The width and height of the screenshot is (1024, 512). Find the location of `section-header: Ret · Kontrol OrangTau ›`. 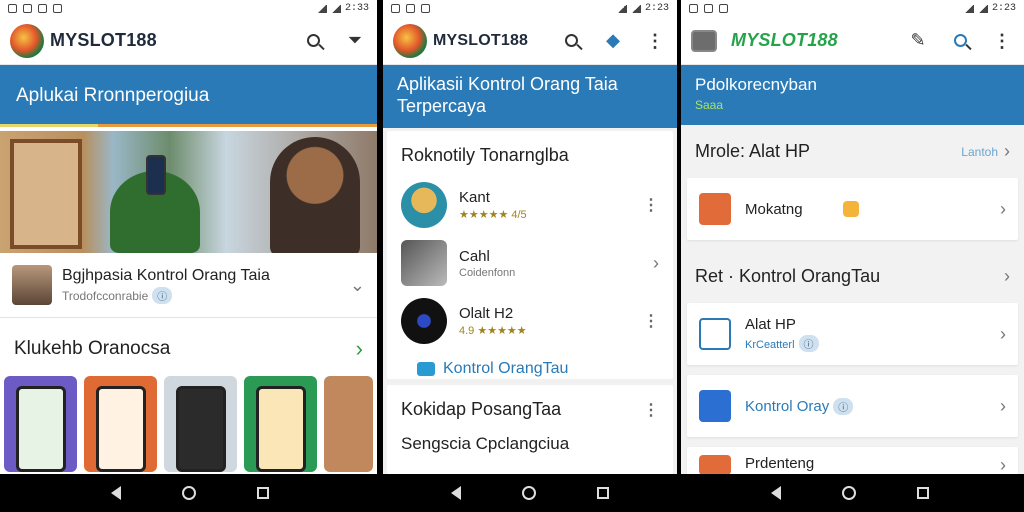

section-header: Ret · Kontrol OrangTau › is located at coordinates (852, 276).